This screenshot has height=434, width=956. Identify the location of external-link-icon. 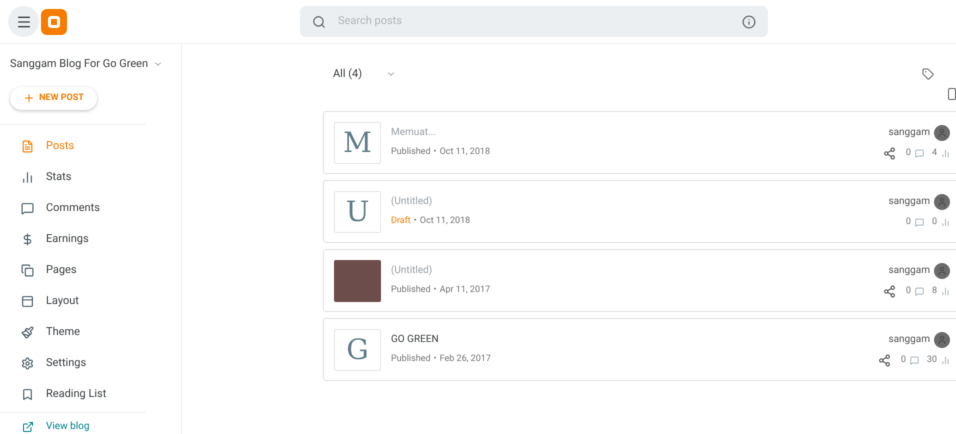
(28, 426).